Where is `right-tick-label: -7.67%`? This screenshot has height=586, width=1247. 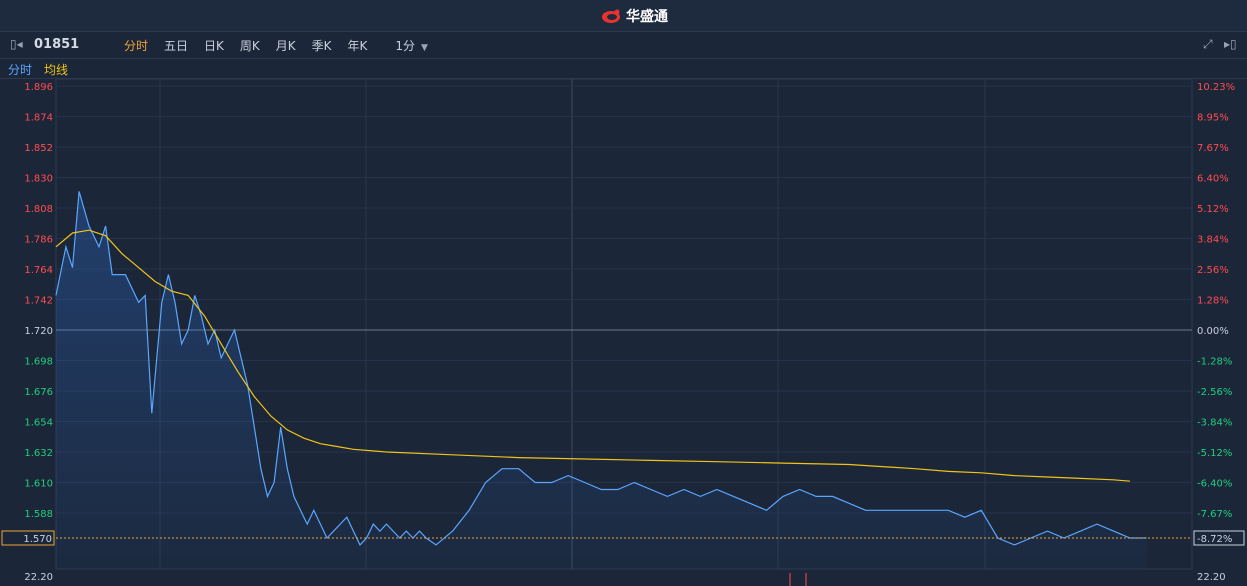 right-tick-label: -7.67% is located at coordinates (1214, 514).